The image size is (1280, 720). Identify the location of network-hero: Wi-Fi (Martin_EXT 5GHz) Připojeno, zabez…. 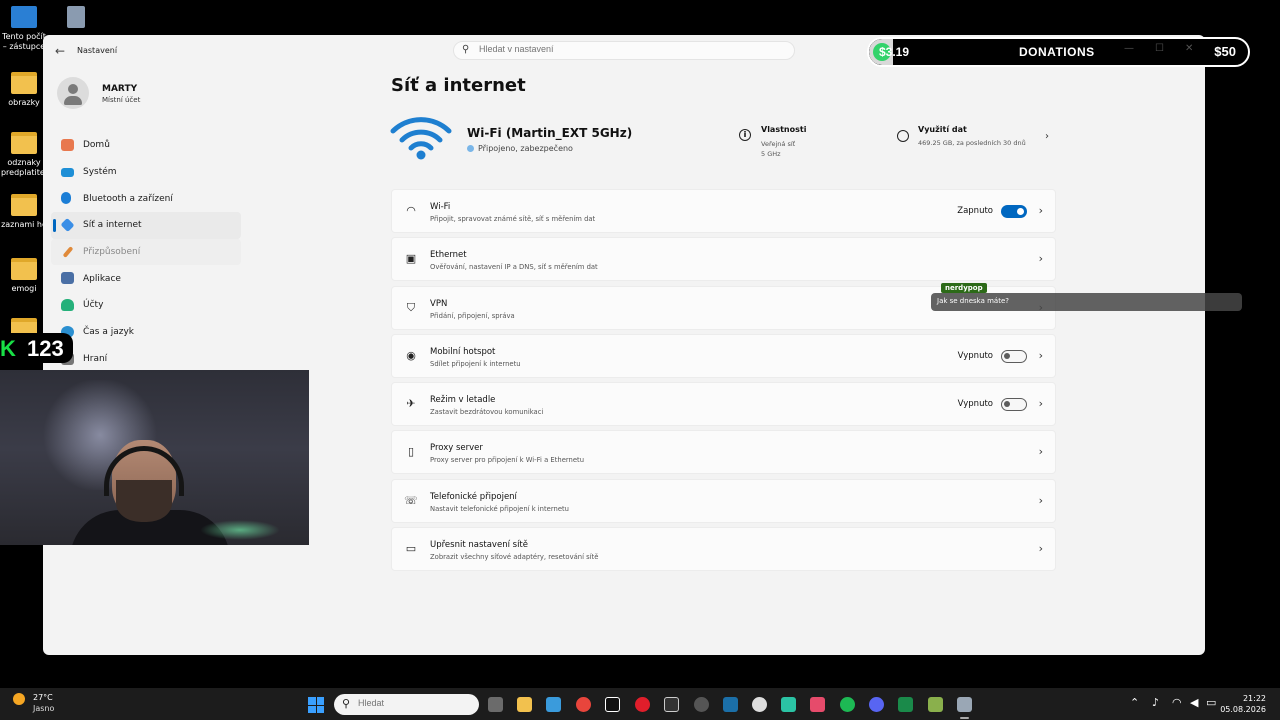
(724, 139).